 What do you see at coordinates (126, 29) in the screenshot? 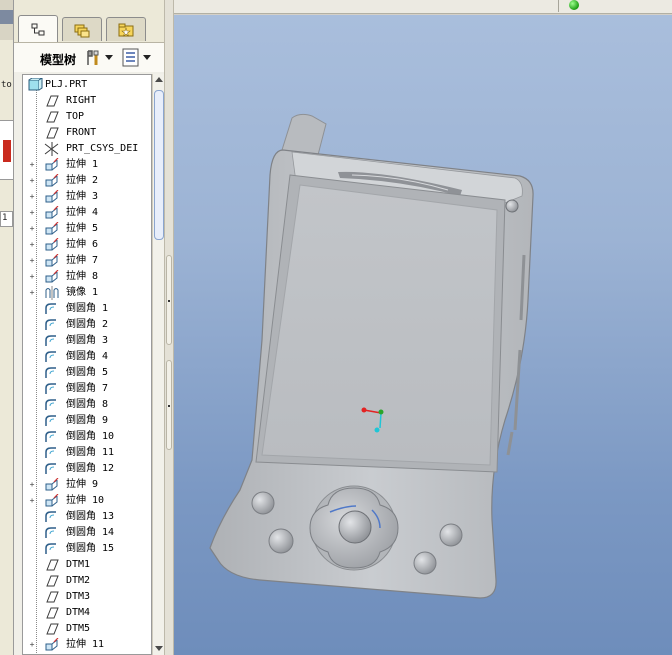
I see `tab-favorites` at bounding box center [126, 29].